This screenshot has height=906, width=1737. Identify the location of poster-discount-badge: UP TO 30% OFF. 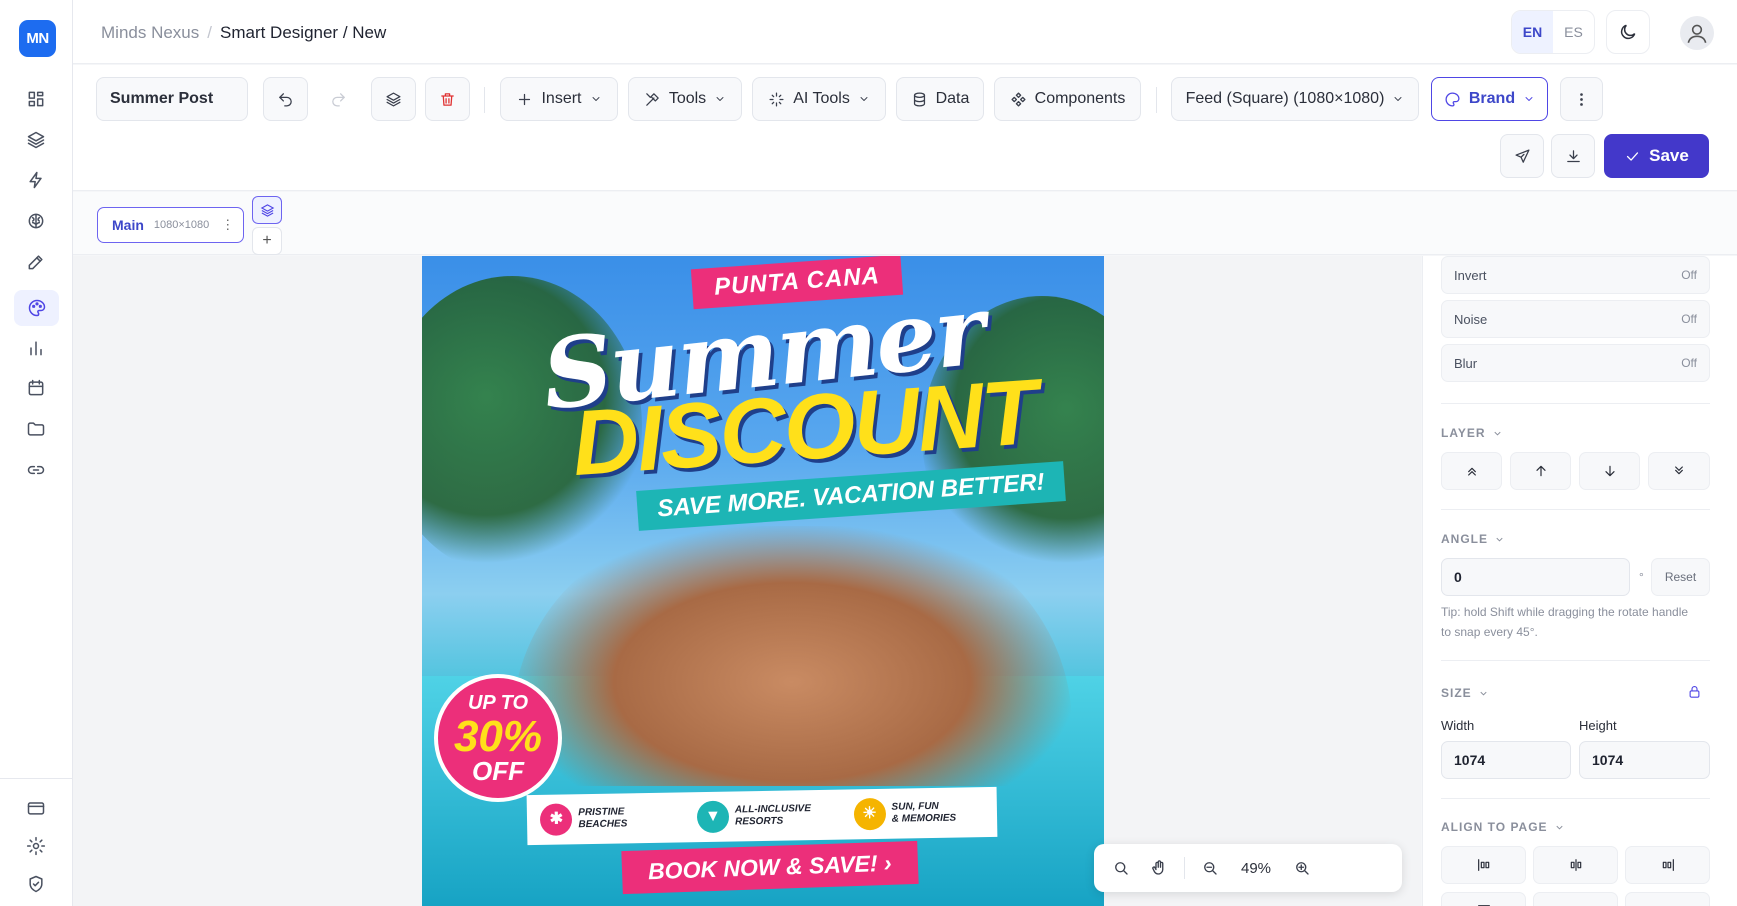
(498, 738).